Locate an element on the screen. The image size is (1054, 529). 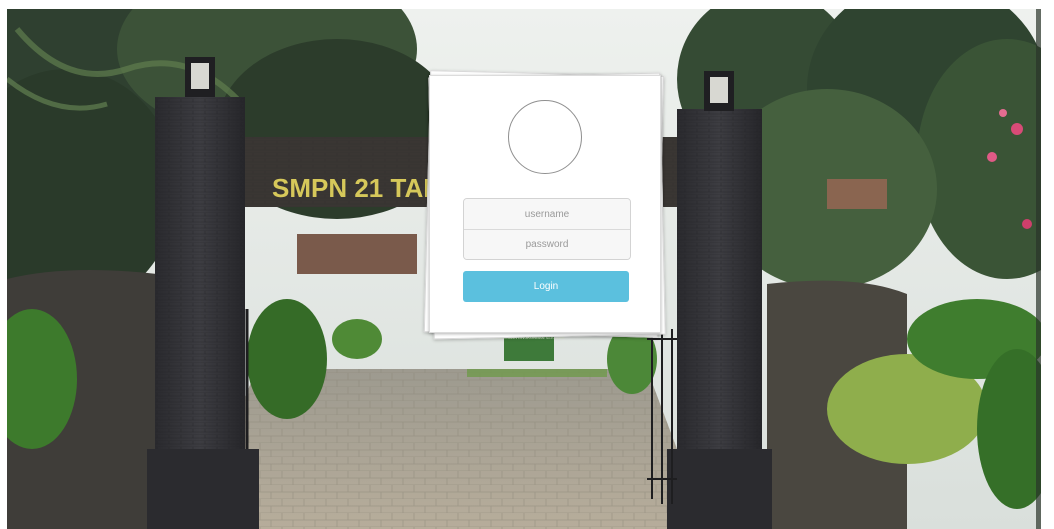
password-input is located at coordinates (547, 244).